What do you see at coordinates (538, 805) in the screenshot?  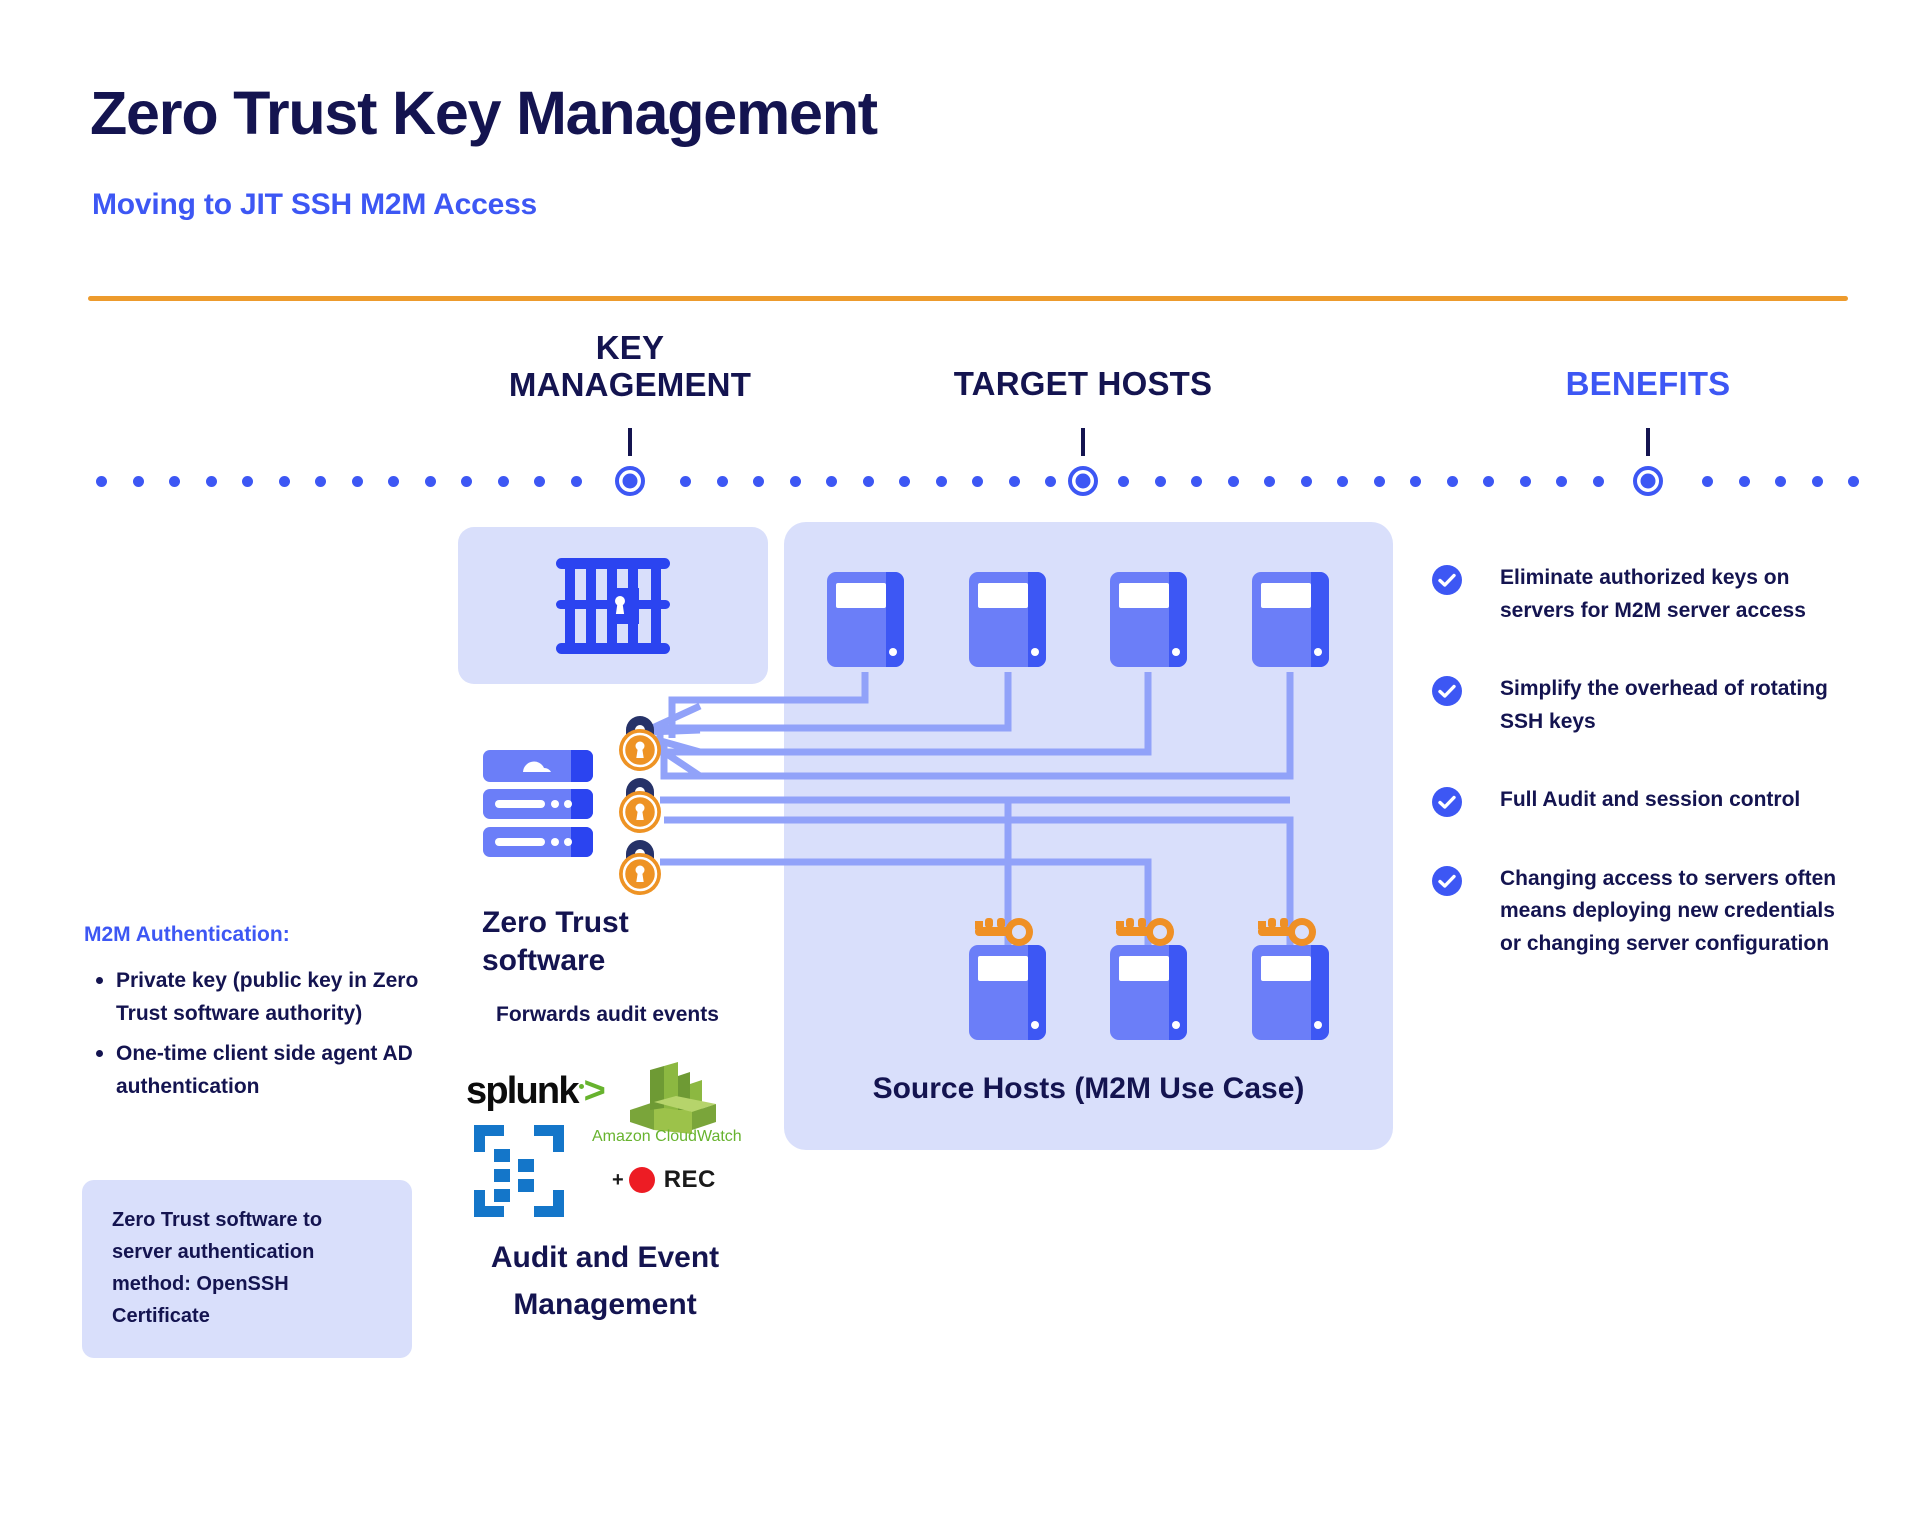 I see `server-stack-icon` at bounding box center [538, 805].